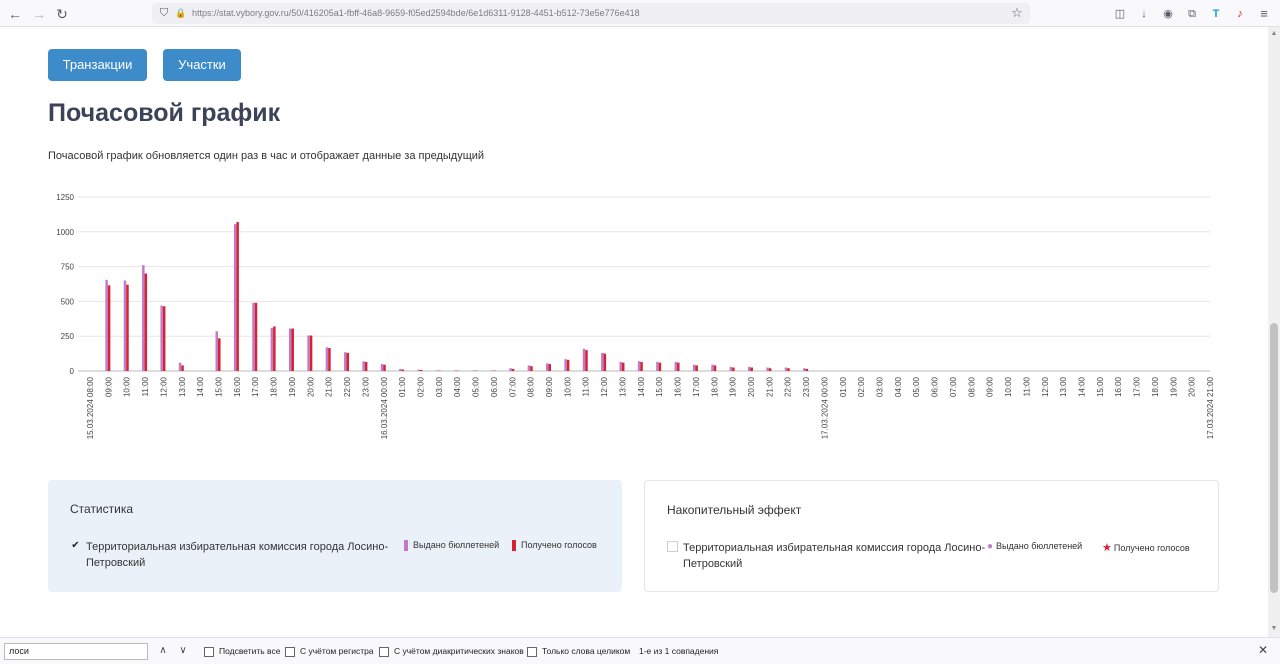 This screenshot has height=664, width=1280. I want to click on participants-button: Участки, so click(202, 65).